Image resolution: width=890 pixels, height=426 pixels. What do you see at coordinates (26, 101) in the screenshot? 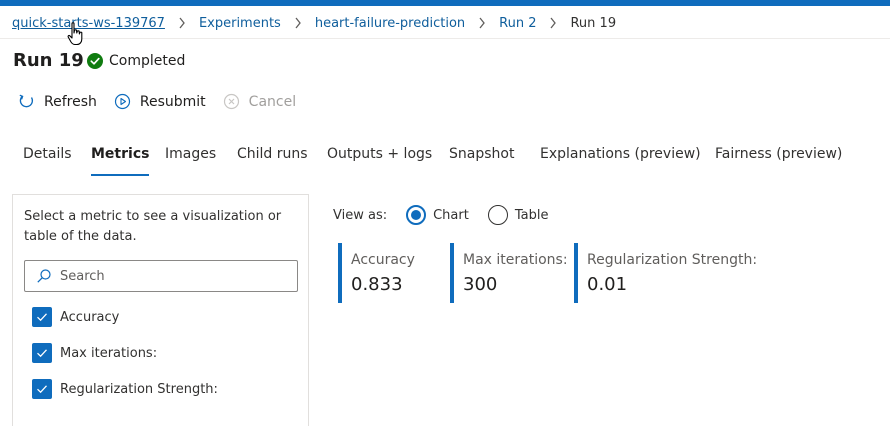
I see `refresh-icon` at bounding box center [26, 101].